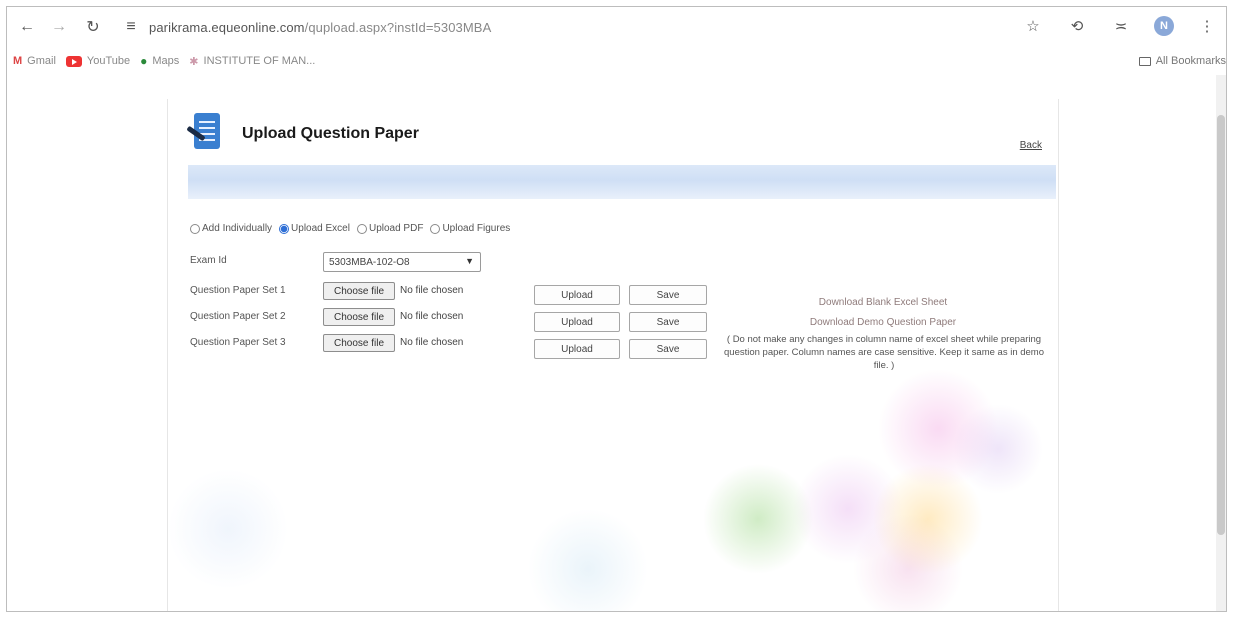 Image resolution: width=1233 pixels, height=621 pixels. What do you see at coordinates (144, 61) in the screenshot?
I see `maps-pin-icon: ●` at bounding box center [144, 61].